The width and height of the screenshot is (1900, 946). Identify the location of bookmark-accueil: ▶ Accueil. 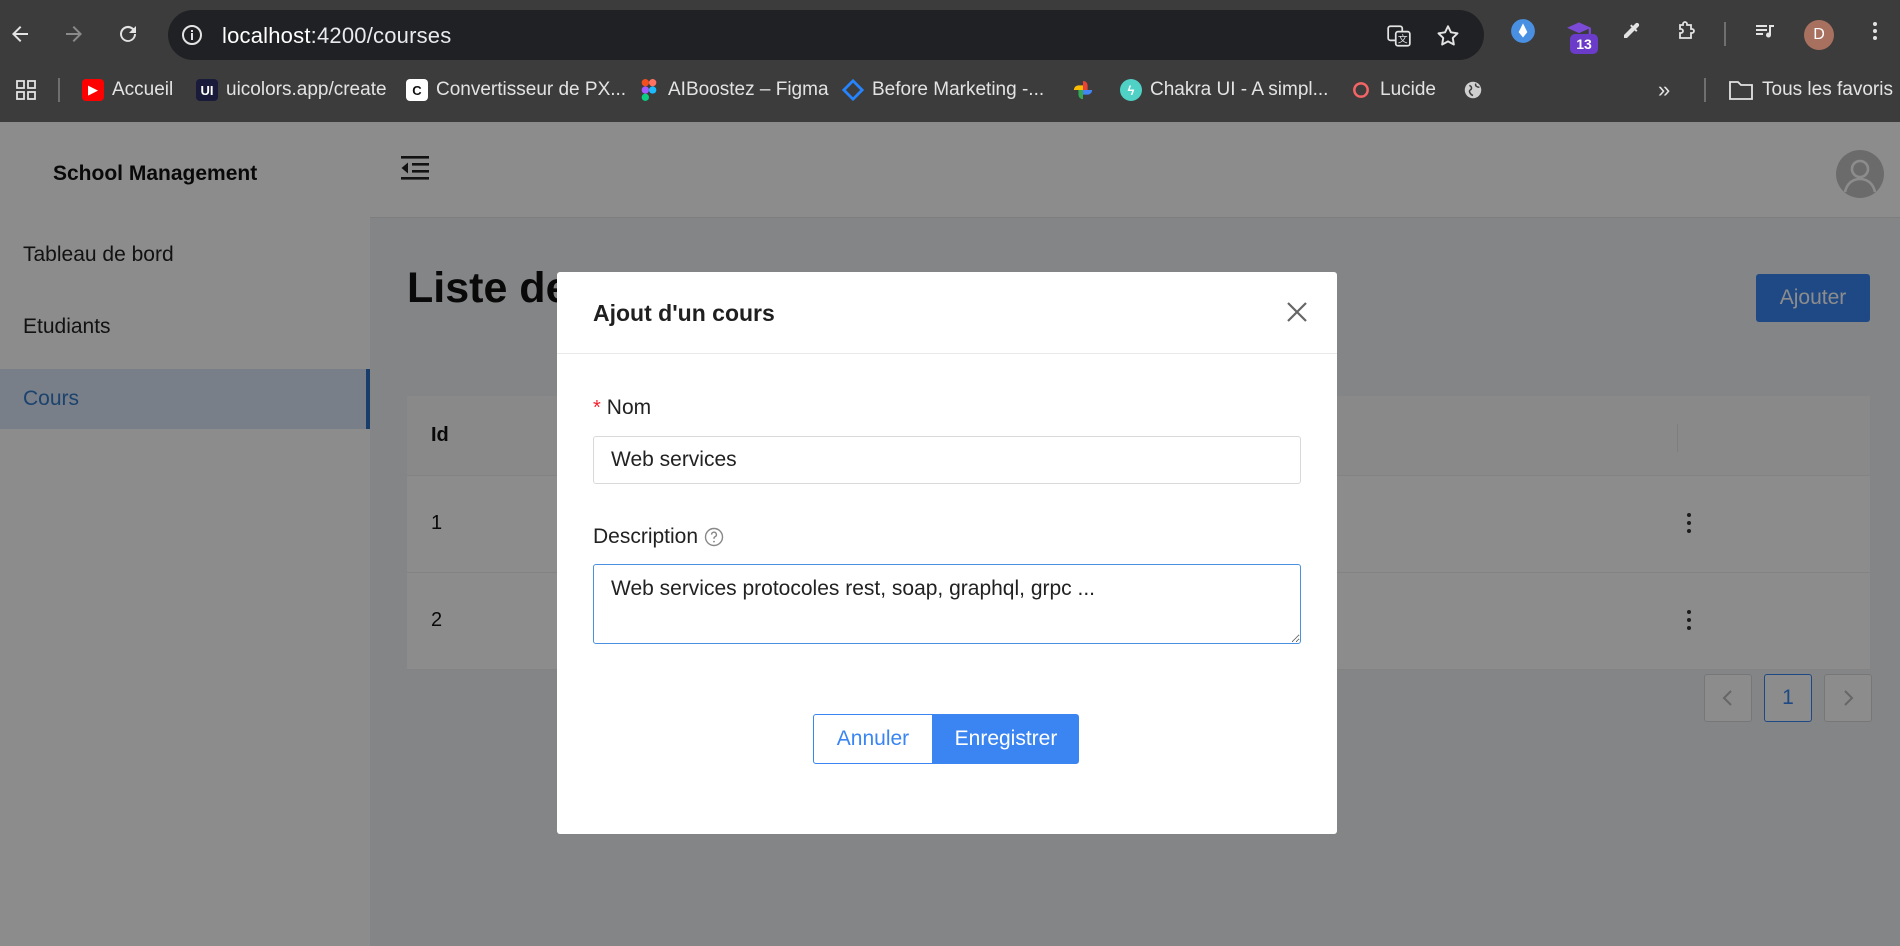
(127, 90).